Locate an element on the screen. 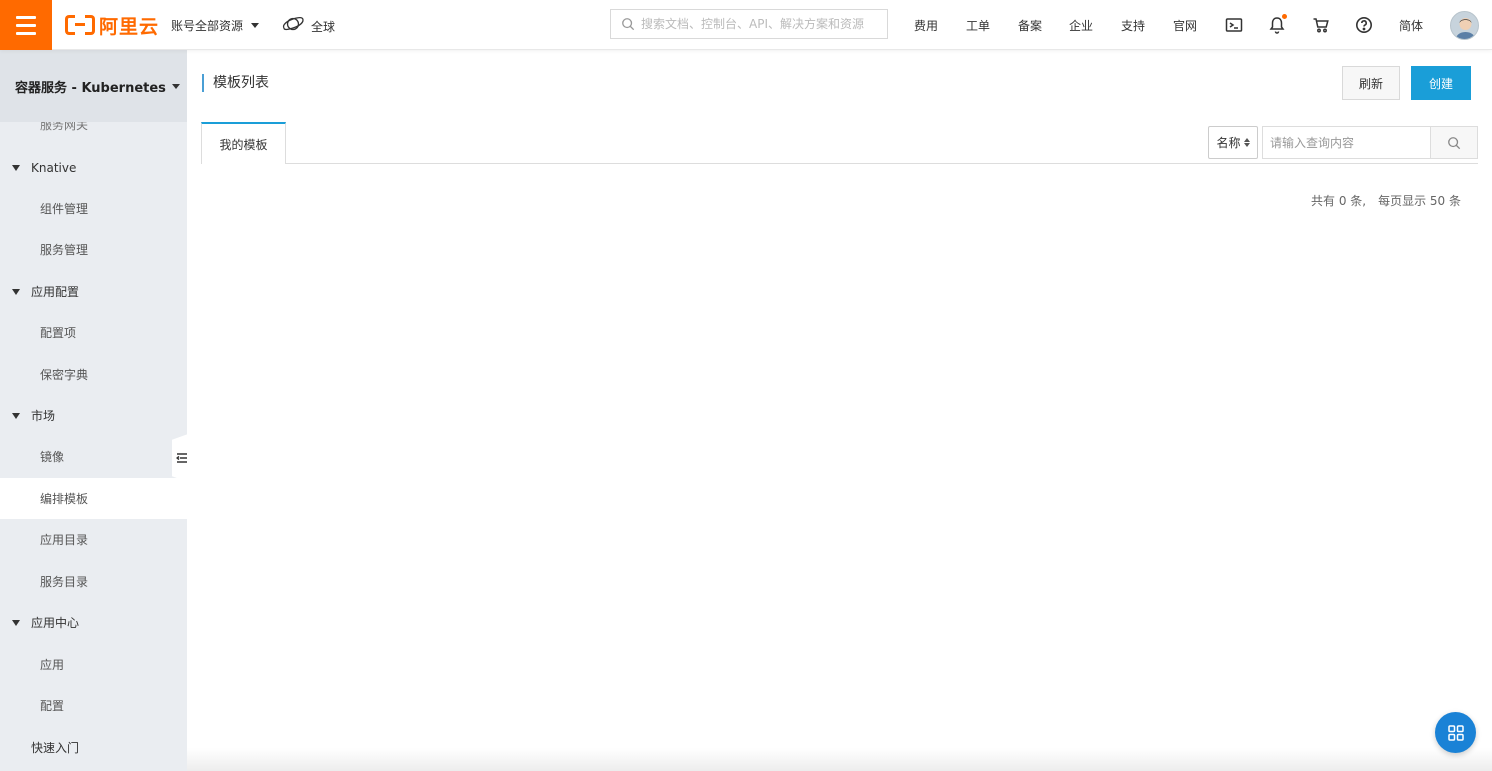 Image resolution: width=1492 pixels, height=771 pixels. top-navigation-bar: 阿里云 账号全部资源 全球 费用 工单 备案 企业 支持 官网 is located at coordinates (746, 25).